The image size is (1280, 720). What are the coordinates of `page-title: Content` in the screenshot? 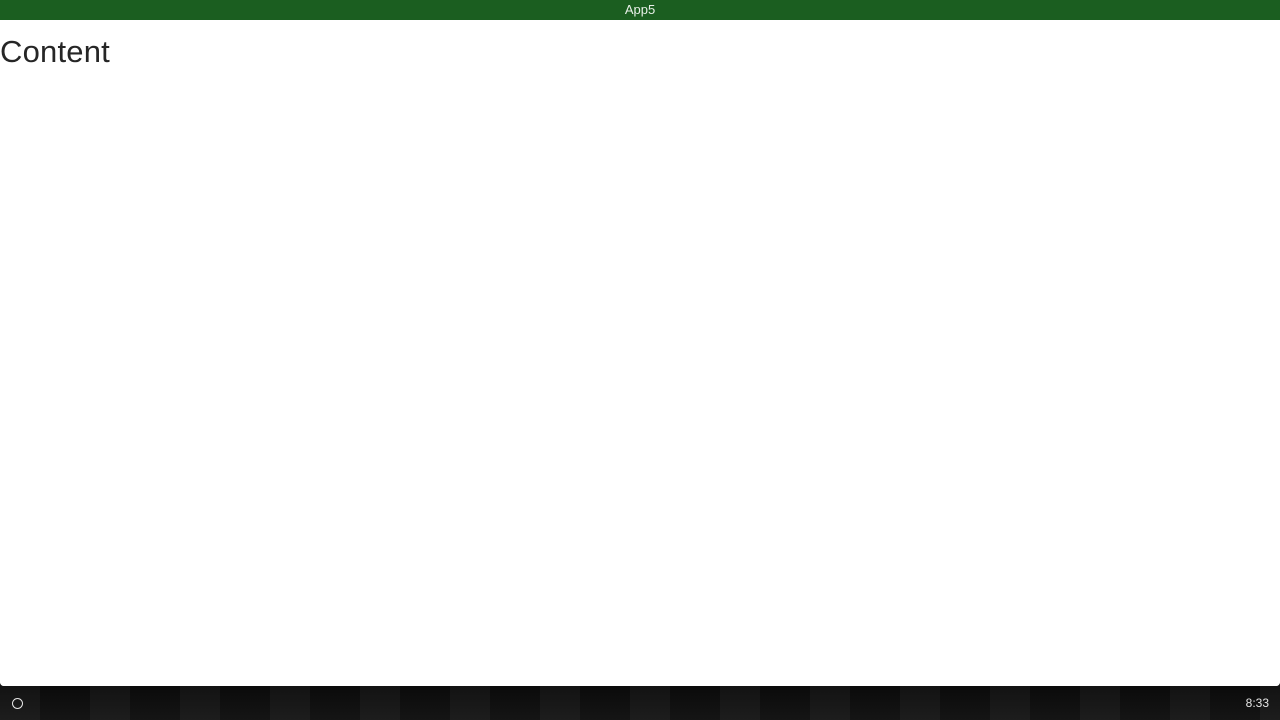 It's located at (55, 51).